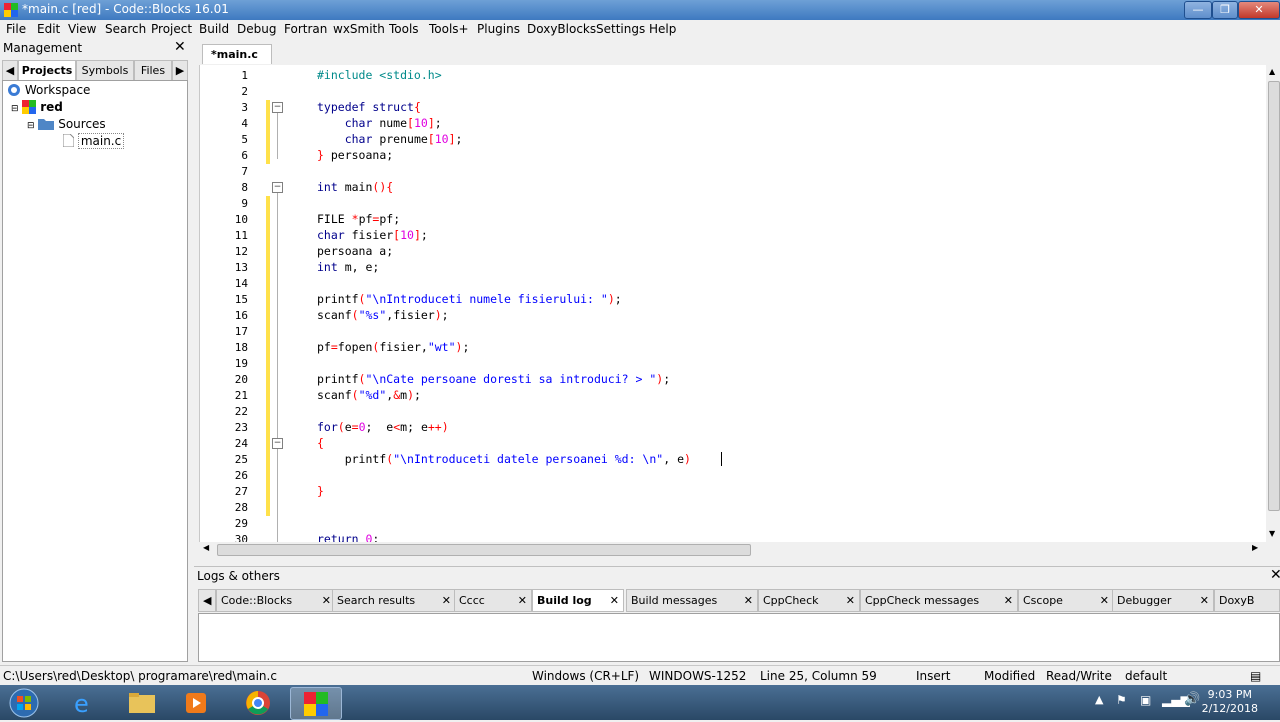 The width and height of the screenshot is (1280, 722). I want to click on logs-close-icon: ✕, so click(1275, 575).